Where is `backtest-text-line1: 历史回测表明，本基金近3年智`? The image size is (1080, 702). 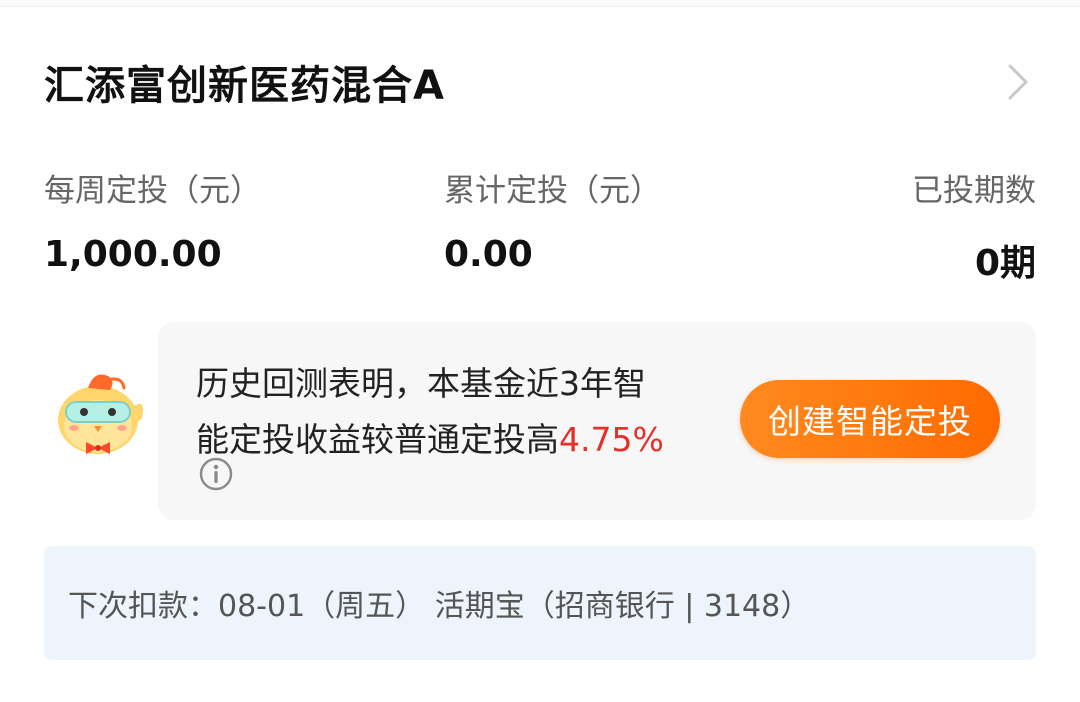 backtest-text-line1: 历史回测表明，本基金近3年智 is located at coordinates (421, 383).